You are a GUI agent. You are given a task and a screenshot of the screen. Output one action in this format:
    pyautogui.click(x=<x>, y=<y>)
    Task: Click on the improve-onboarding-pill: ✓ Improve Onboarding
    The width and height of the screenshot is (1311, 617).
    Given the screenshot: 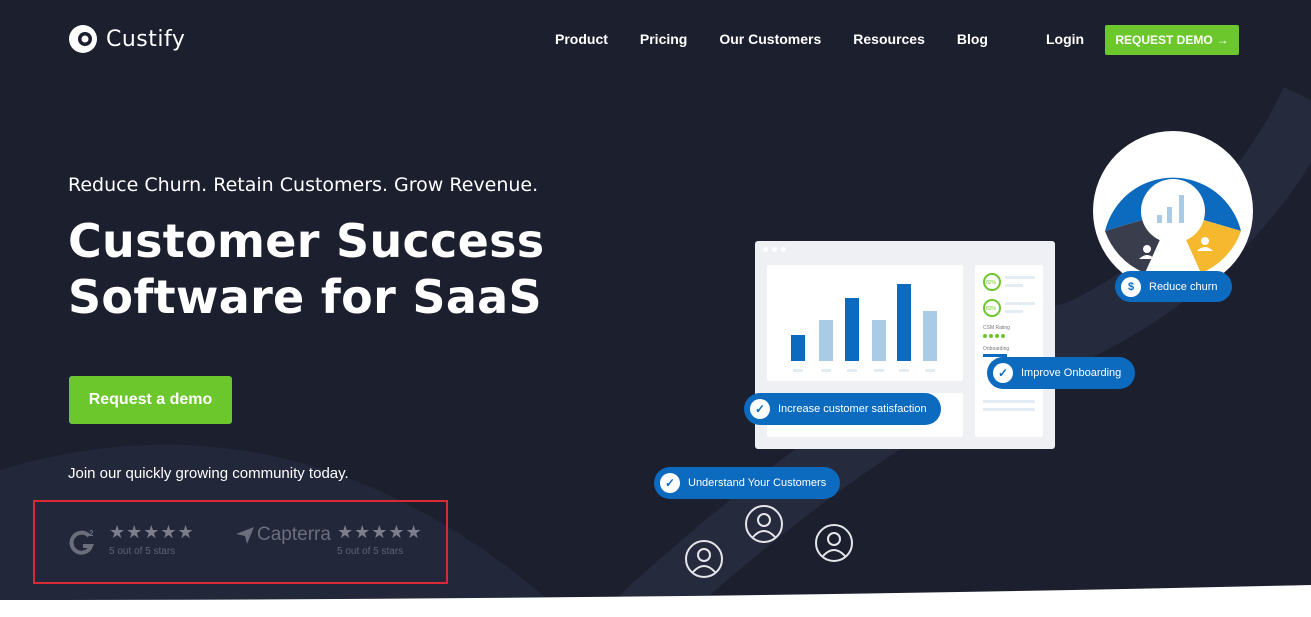 What is the action you would take?
    pyautogui.click(x=1061, y=373)
    